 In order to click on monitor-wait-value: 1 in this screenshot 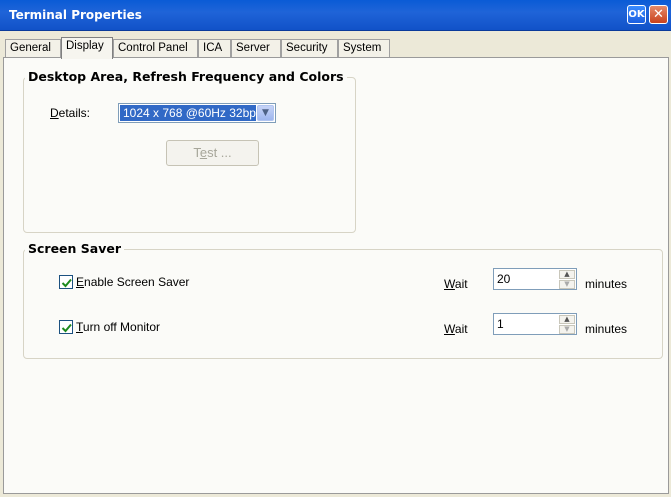, I will do `click(500, 324)`.